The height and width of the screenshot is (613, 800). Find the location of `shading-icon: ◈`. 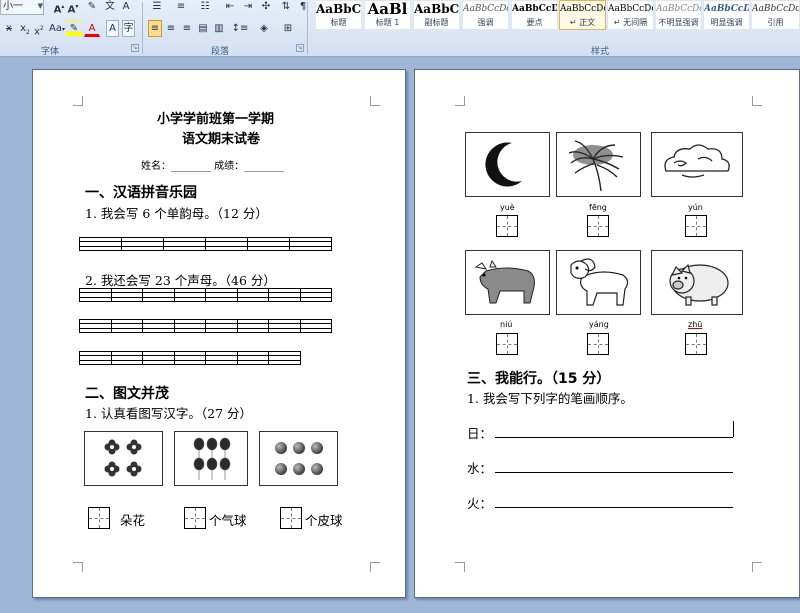

shading-icon: ◈ is located at coordinates (264, 28).